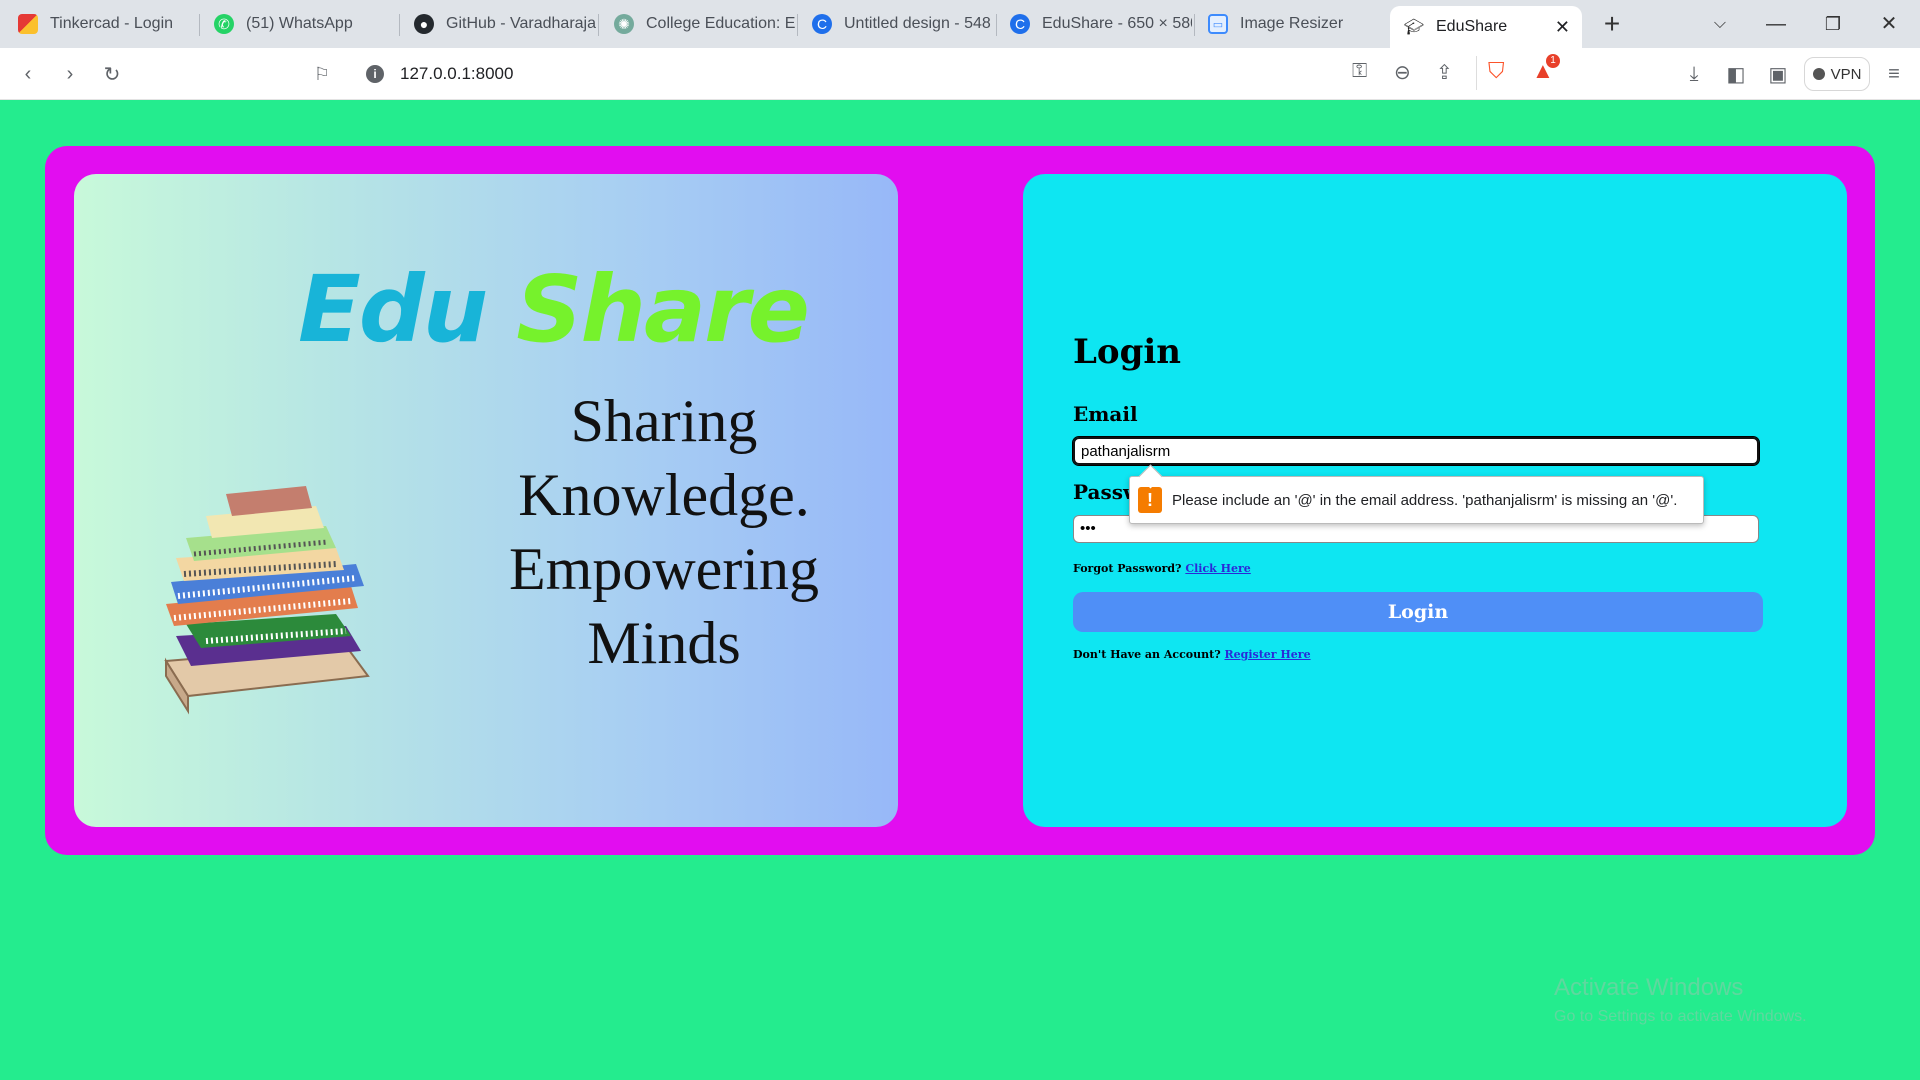 This screenshot has height=1080, width=1920. Describe the element at coordinates (1649, 987) in the screenshot. I see `watermark-title: Activate Windows` at that location.